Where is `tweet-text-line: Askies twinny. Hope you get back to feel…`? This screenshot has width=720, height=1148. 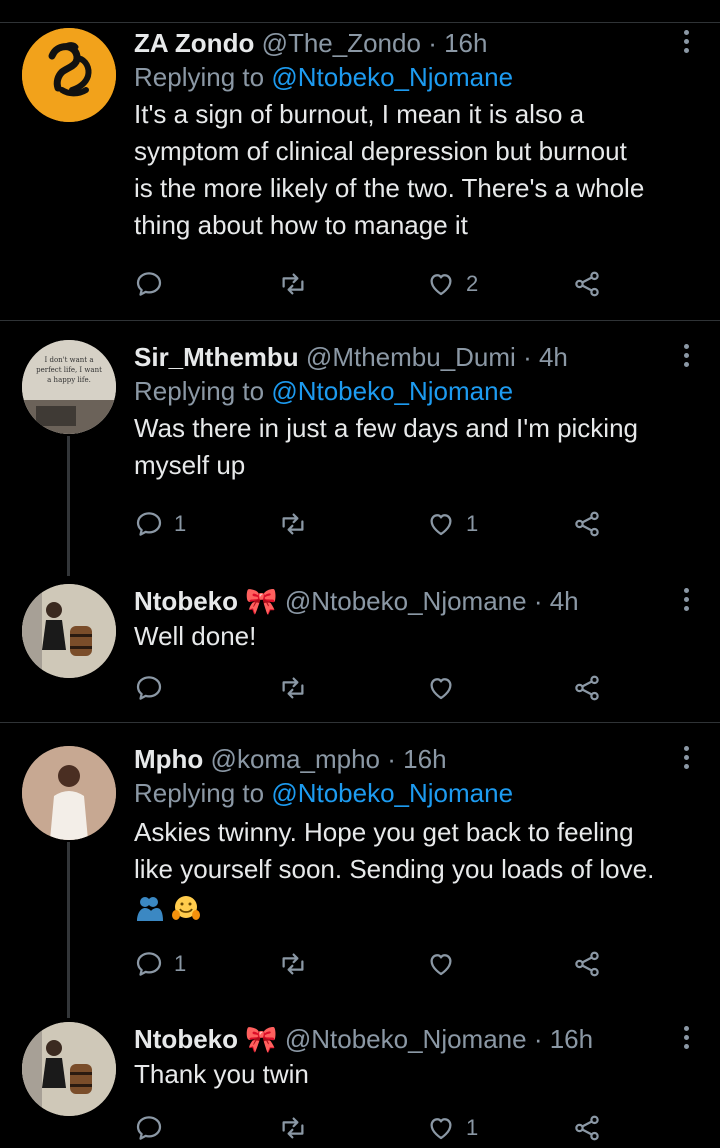
tweet-text-line: Askies twinny. Hope you get back to feel… is located at coordinates (384, 832).